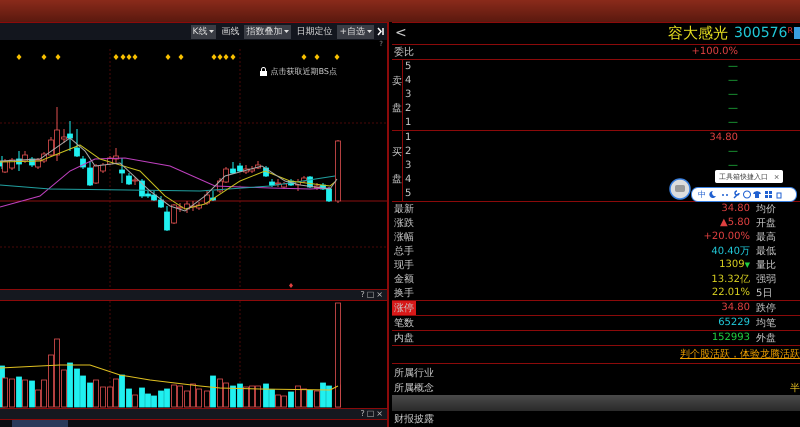 This screenshot has width=800, height=427. What do you see at coordinates (404, 307) in the screenshot?
I see `field-label: 涨停` at bounding box center [404, 307].